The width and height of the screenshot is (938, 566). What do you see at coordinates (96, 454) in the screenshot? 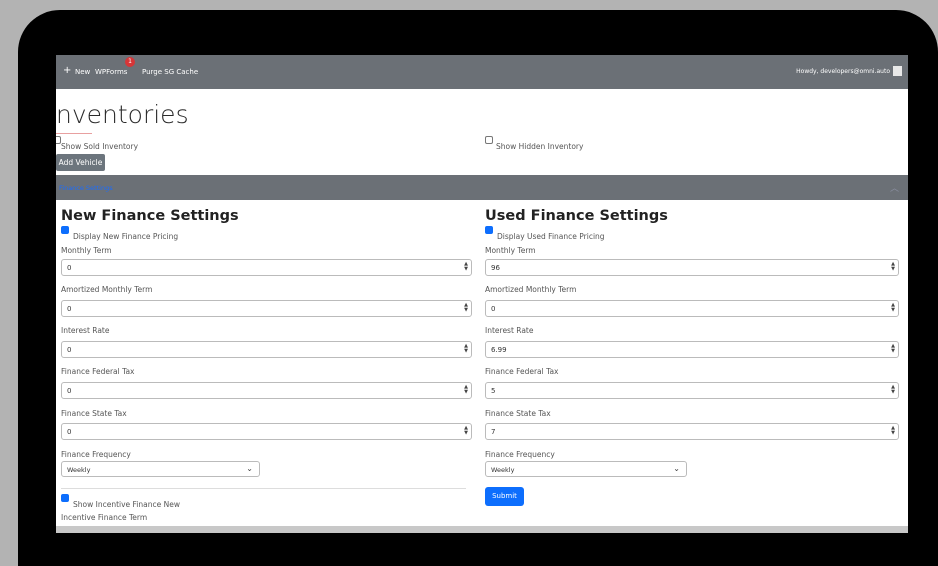
I see `new-frequency-label: Finance Frequency` at bounding box center [96, 454].